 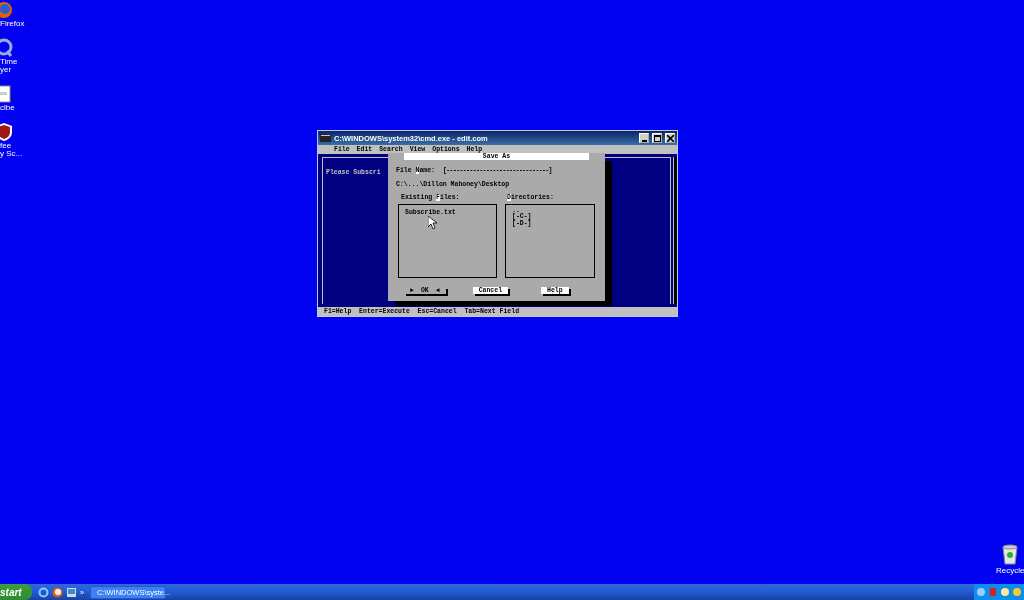 I want to click on maximize-icon, so click(x=657, y=138).